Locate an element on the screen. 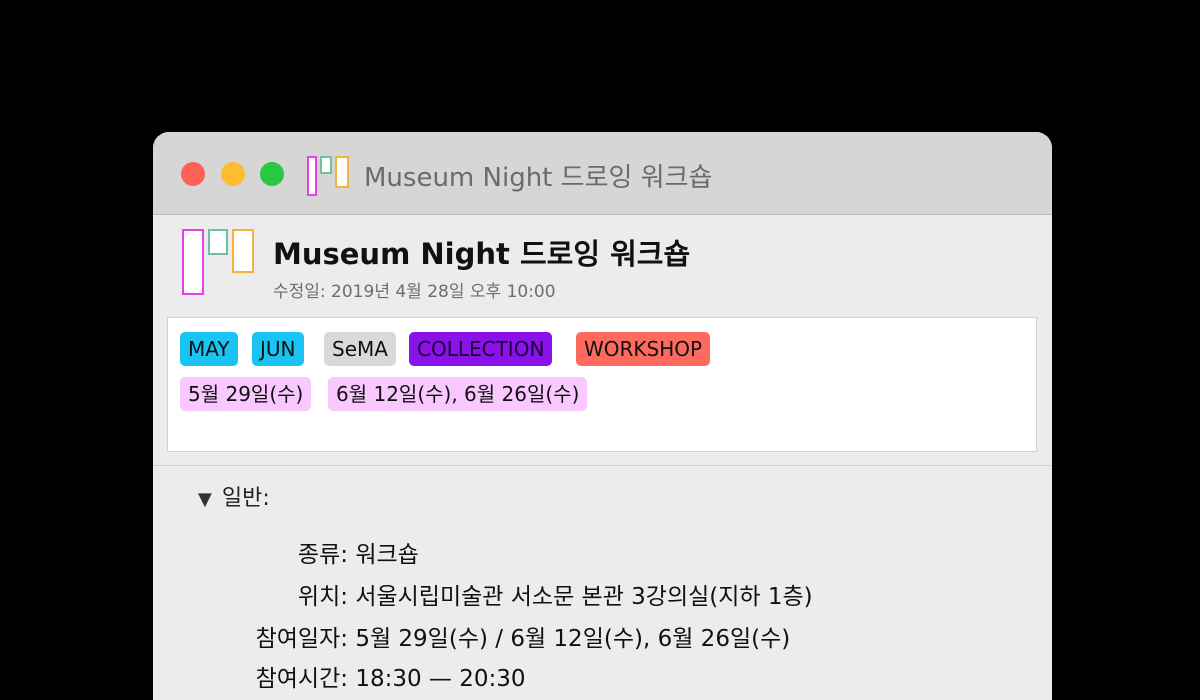 This screenshot has height=700, width=1200. tag-sema: SeMA is located at coordinates (360, 349).